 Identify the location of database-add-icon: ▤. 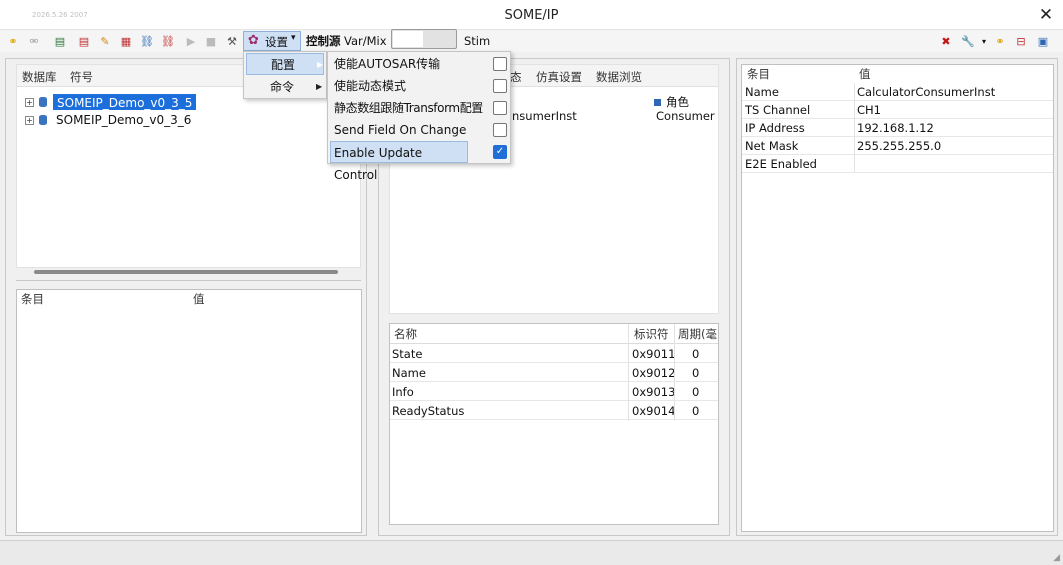
(60, 41).